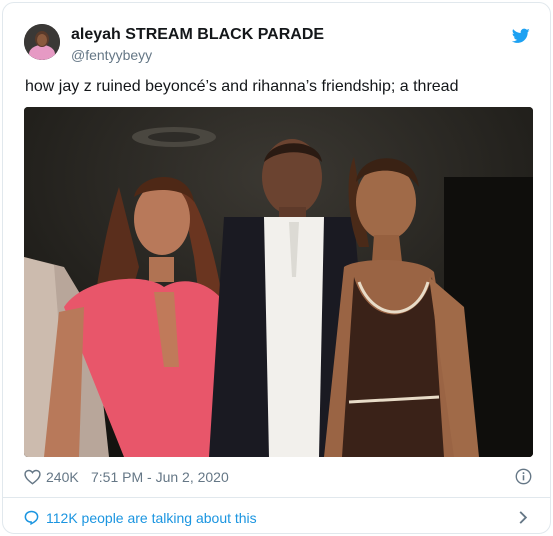 The image size is (553, 536). What do you see at coordinates (32, 477) in the screenshot?
I see `heart-icon` at bounding box center [32, 477].